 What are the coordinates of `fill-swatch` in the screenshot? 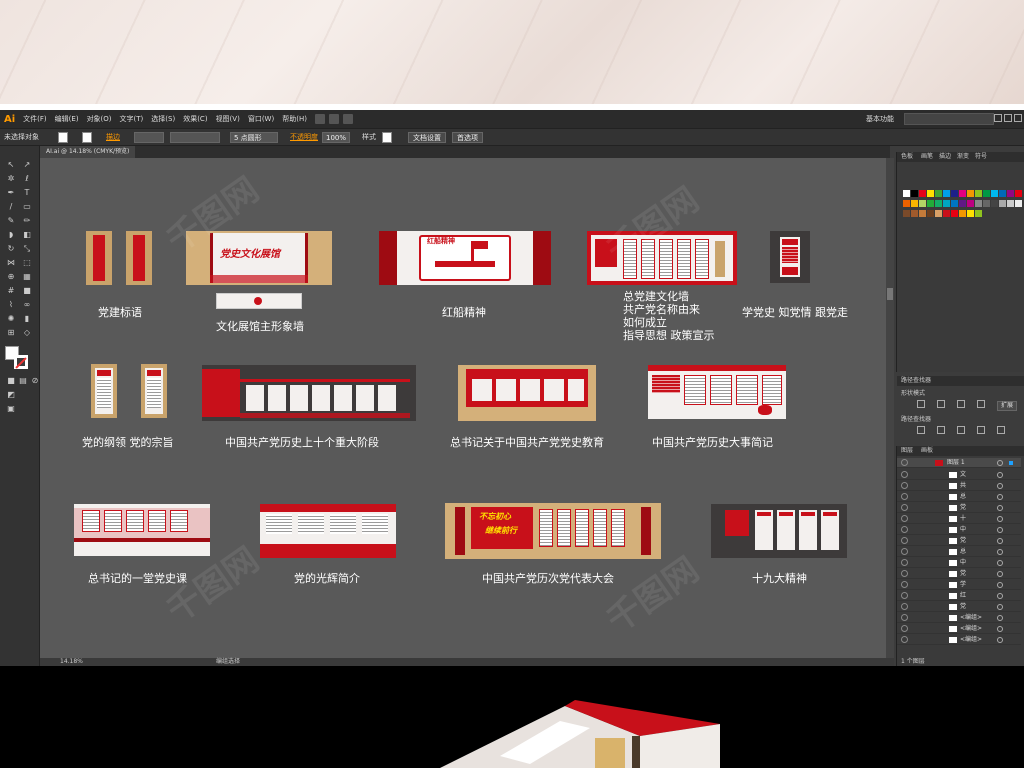 It's located at (63, 137).